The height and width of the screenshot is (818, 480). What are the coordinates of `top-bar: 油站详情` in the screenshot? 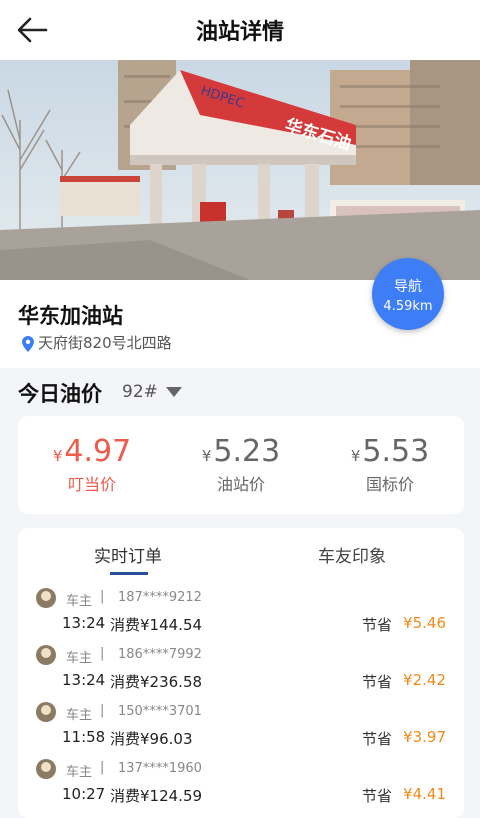 It's located at (240, 30).